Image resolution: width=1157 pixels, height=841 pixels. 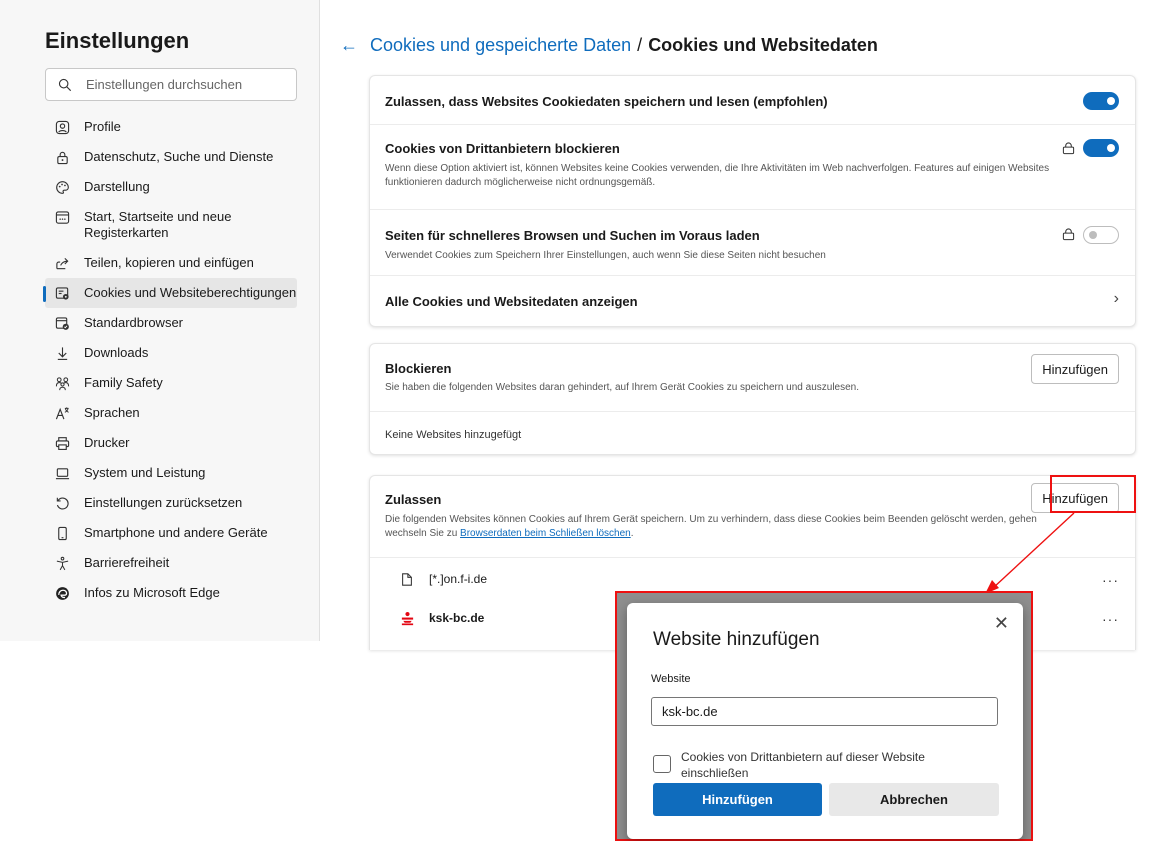 I want to click on dialog-cancel-button: Abbrechen, so click(x=914, y=799).